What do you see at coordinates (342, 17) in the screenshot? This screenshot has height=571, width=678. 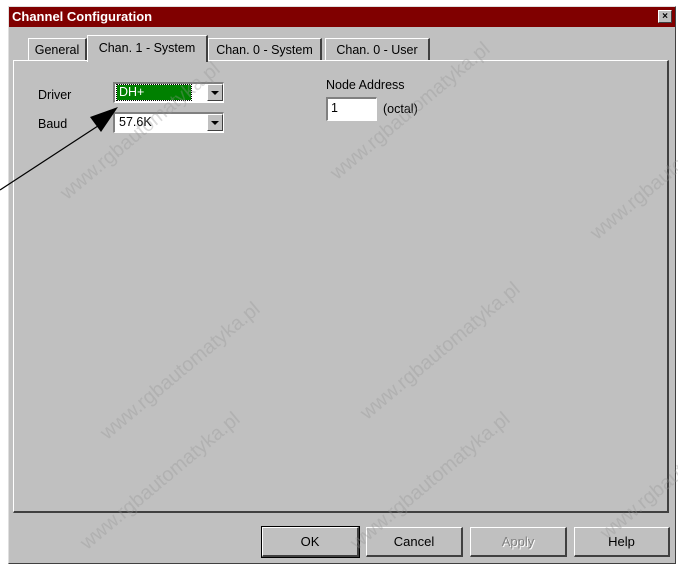 I see `title-bar: Channel Configuration ×` at bounding box center [342, 17].